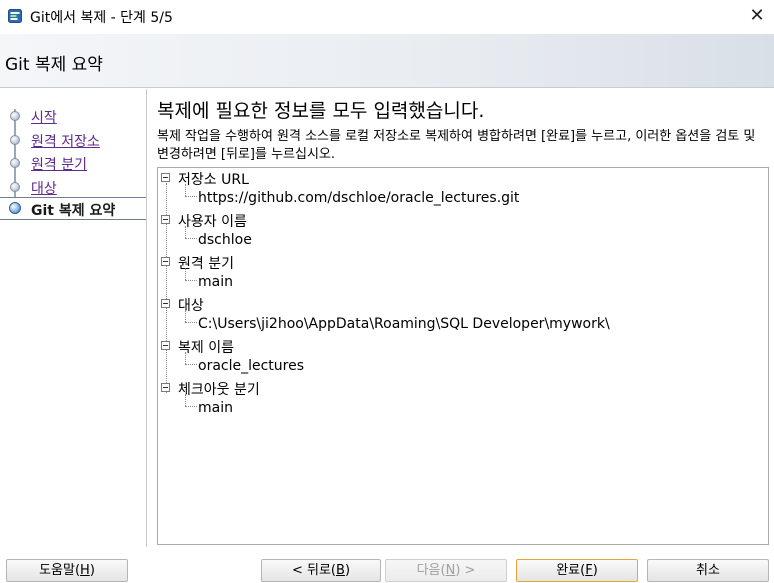  What do you see at coordinates (101, 18) in the screenshot?
I see `window-title: Git에서 복제 - 단계 5/5` at bounding box center [101, 18].